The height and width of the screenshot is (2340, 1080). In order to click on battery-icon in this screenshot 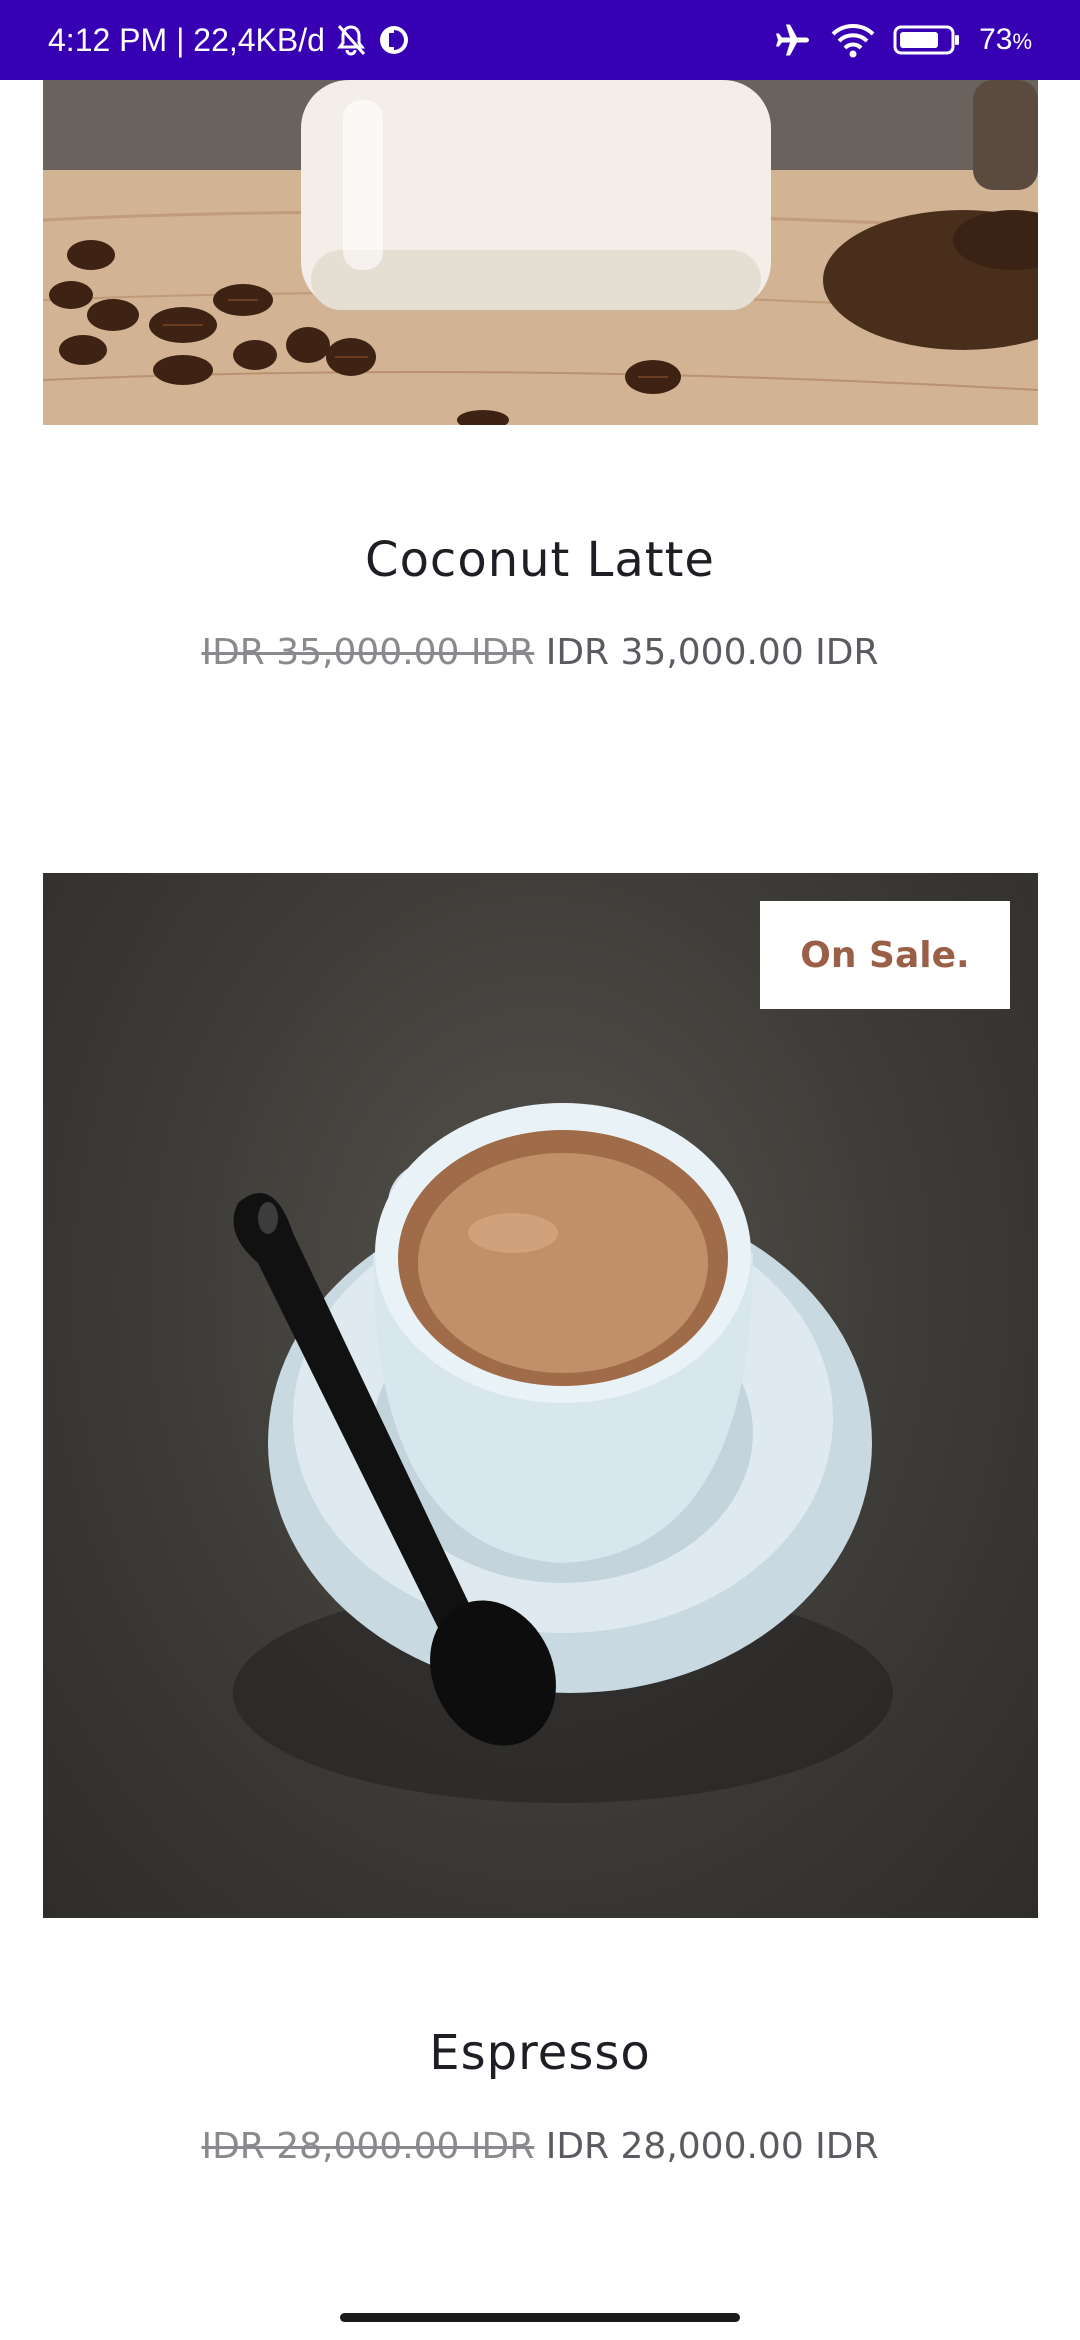, I will do `click(927, 40)`.